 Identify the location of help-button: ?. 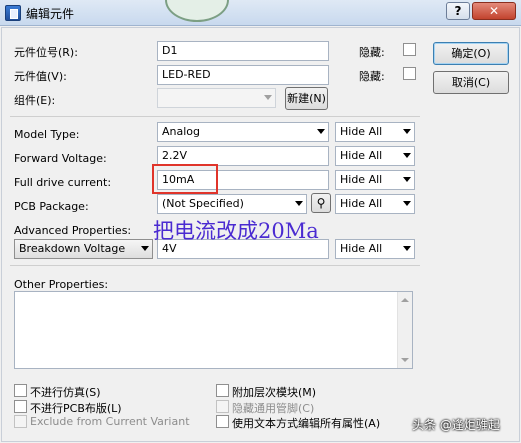
(458, 11).